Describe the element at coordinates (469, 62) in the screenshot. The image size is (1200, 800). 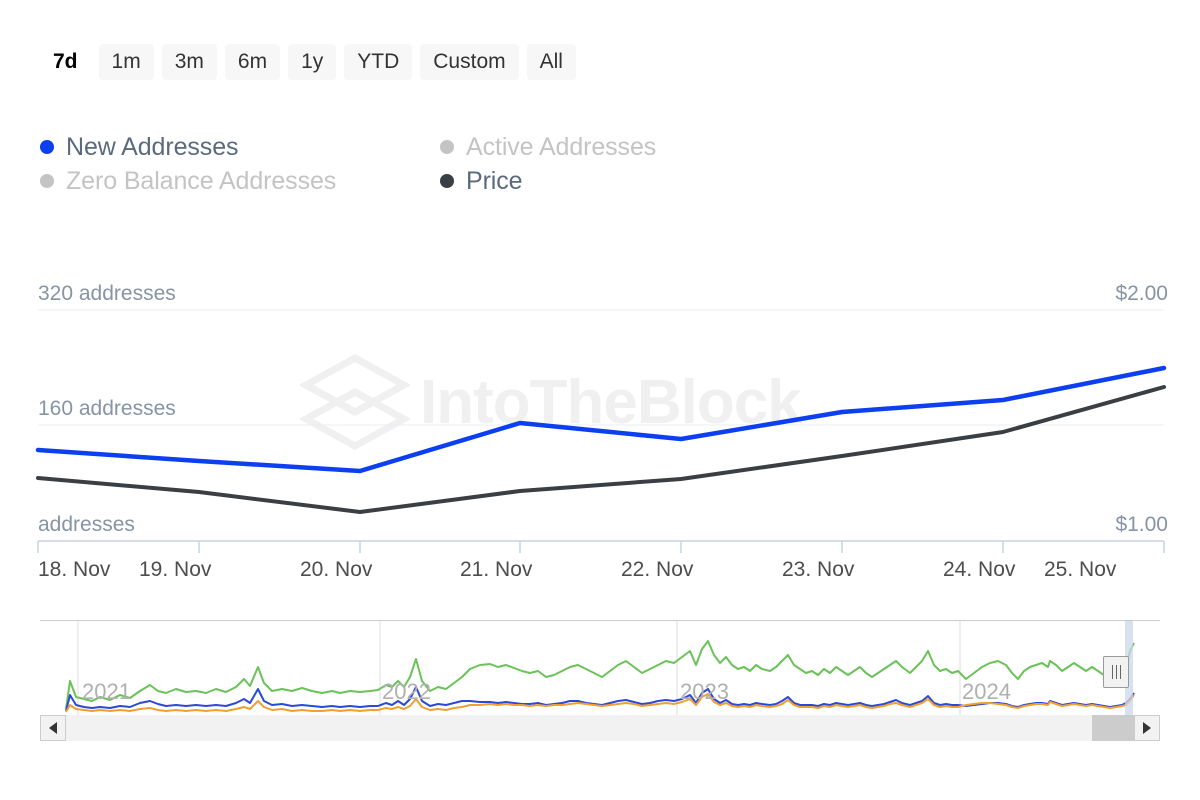
I see `range-button-custom: Custom` at that location.